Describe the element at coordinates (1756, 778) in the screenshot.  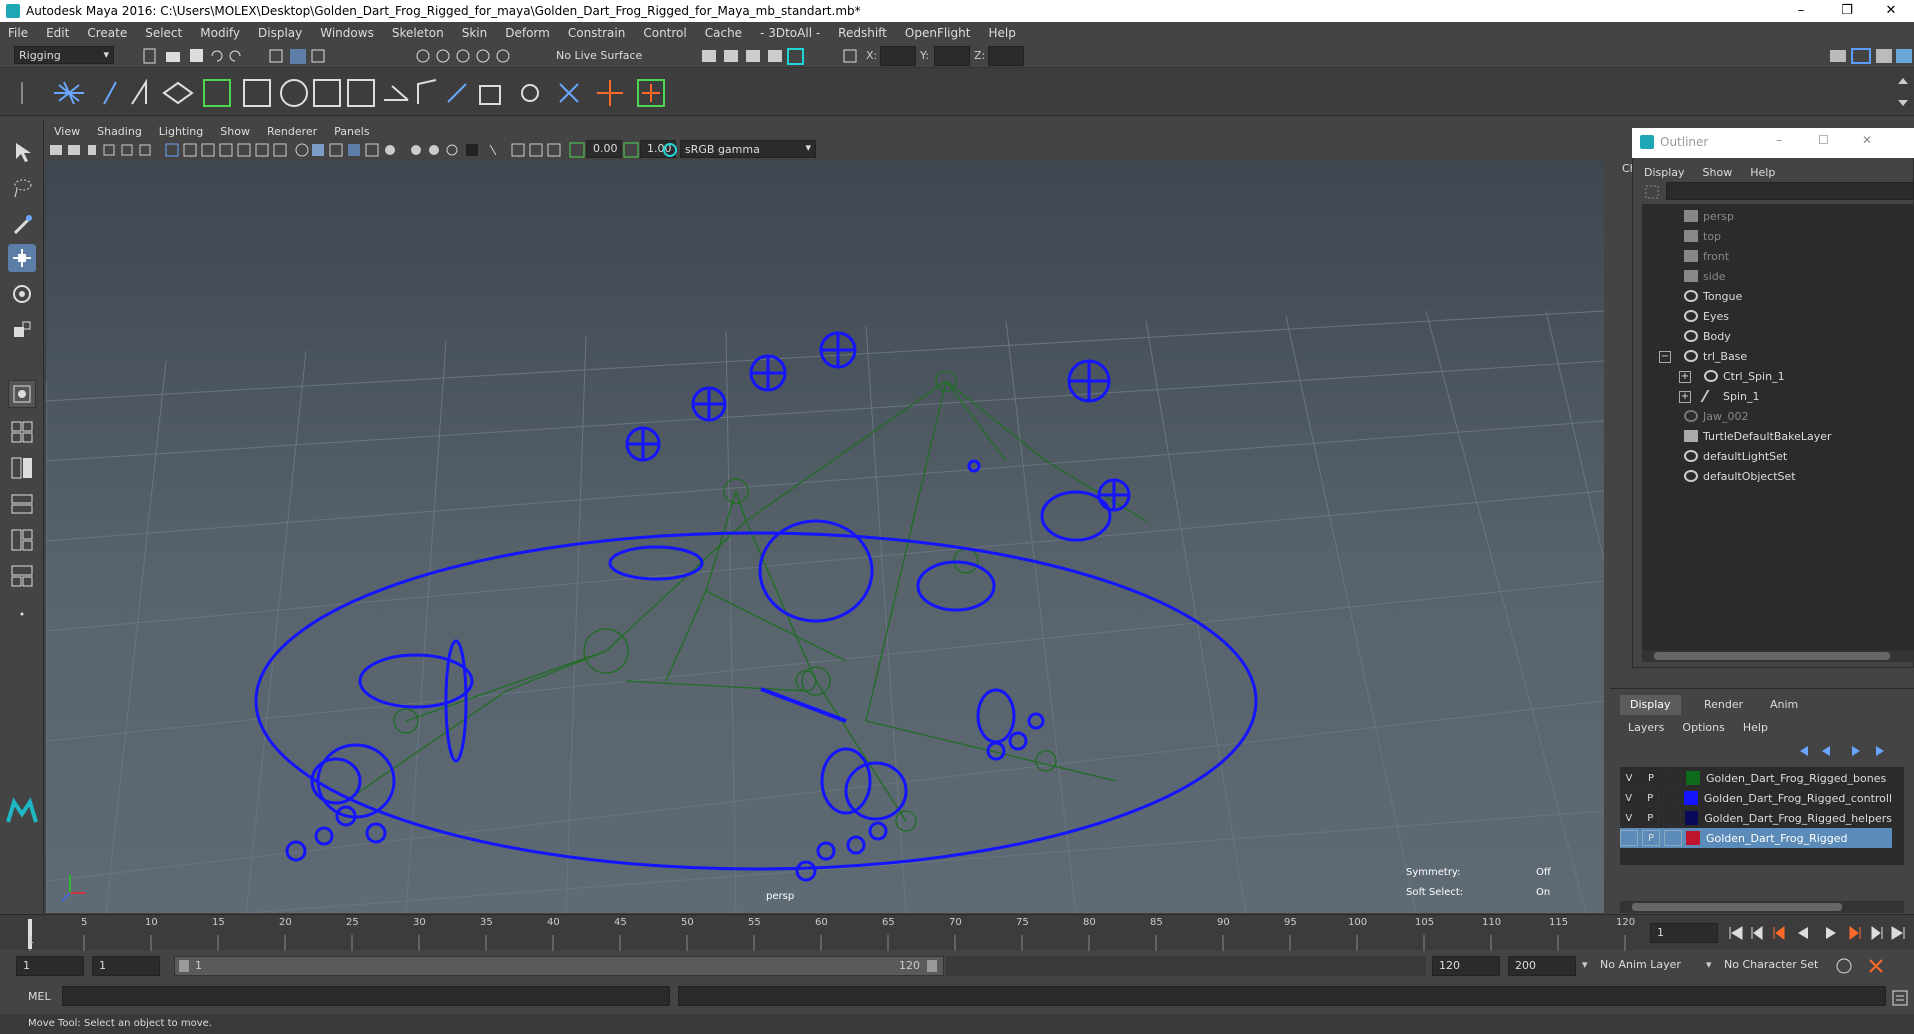
I see `layer-row-bones: V P Golden_Dart_Frog_Rigged_bones` at that location.